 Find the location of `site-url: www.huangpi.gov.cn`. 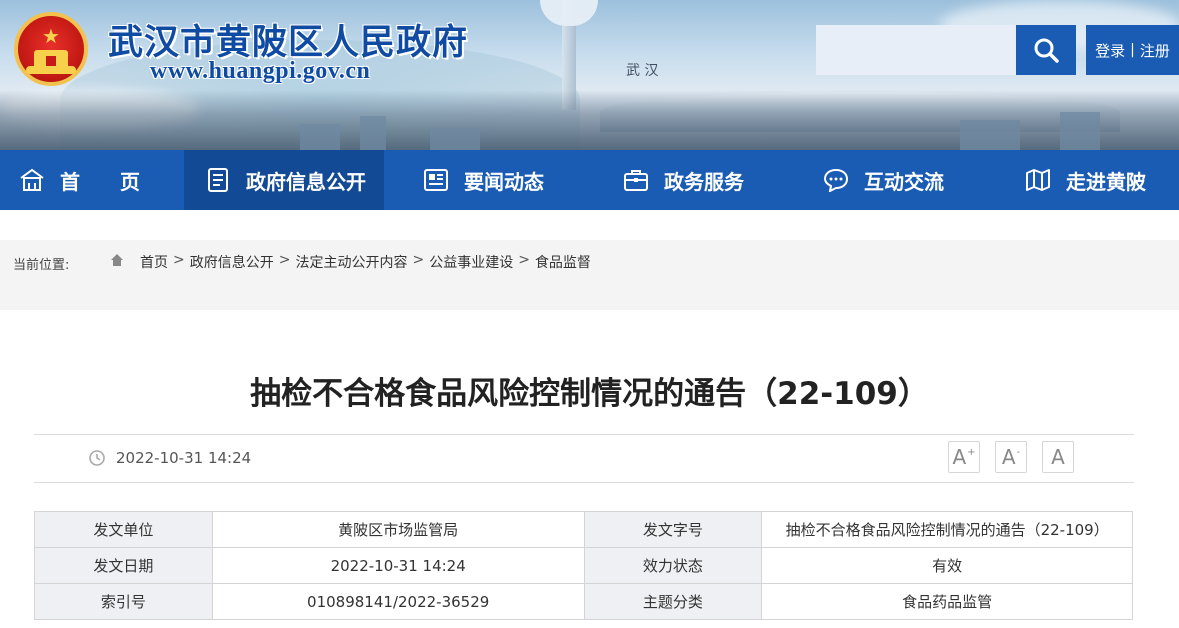

site-url: www.huangpi.gov.cn is located at coordinates (260, 71).